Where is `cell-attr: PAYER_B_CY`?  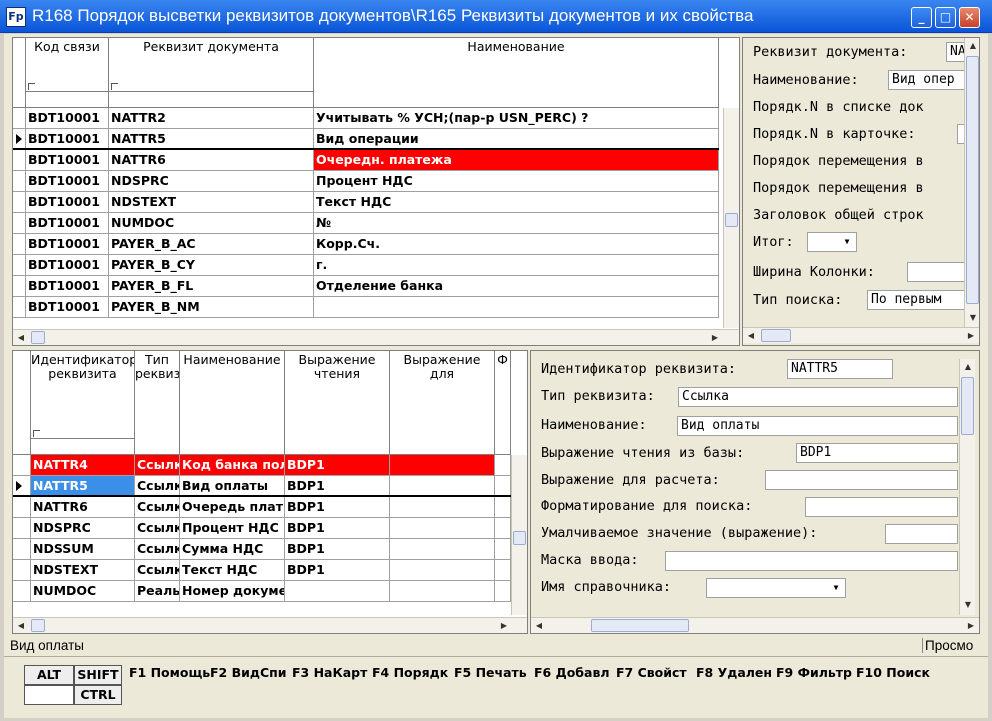
cell-attr: PAYER_B_CY is located at coordinates (211, 265).